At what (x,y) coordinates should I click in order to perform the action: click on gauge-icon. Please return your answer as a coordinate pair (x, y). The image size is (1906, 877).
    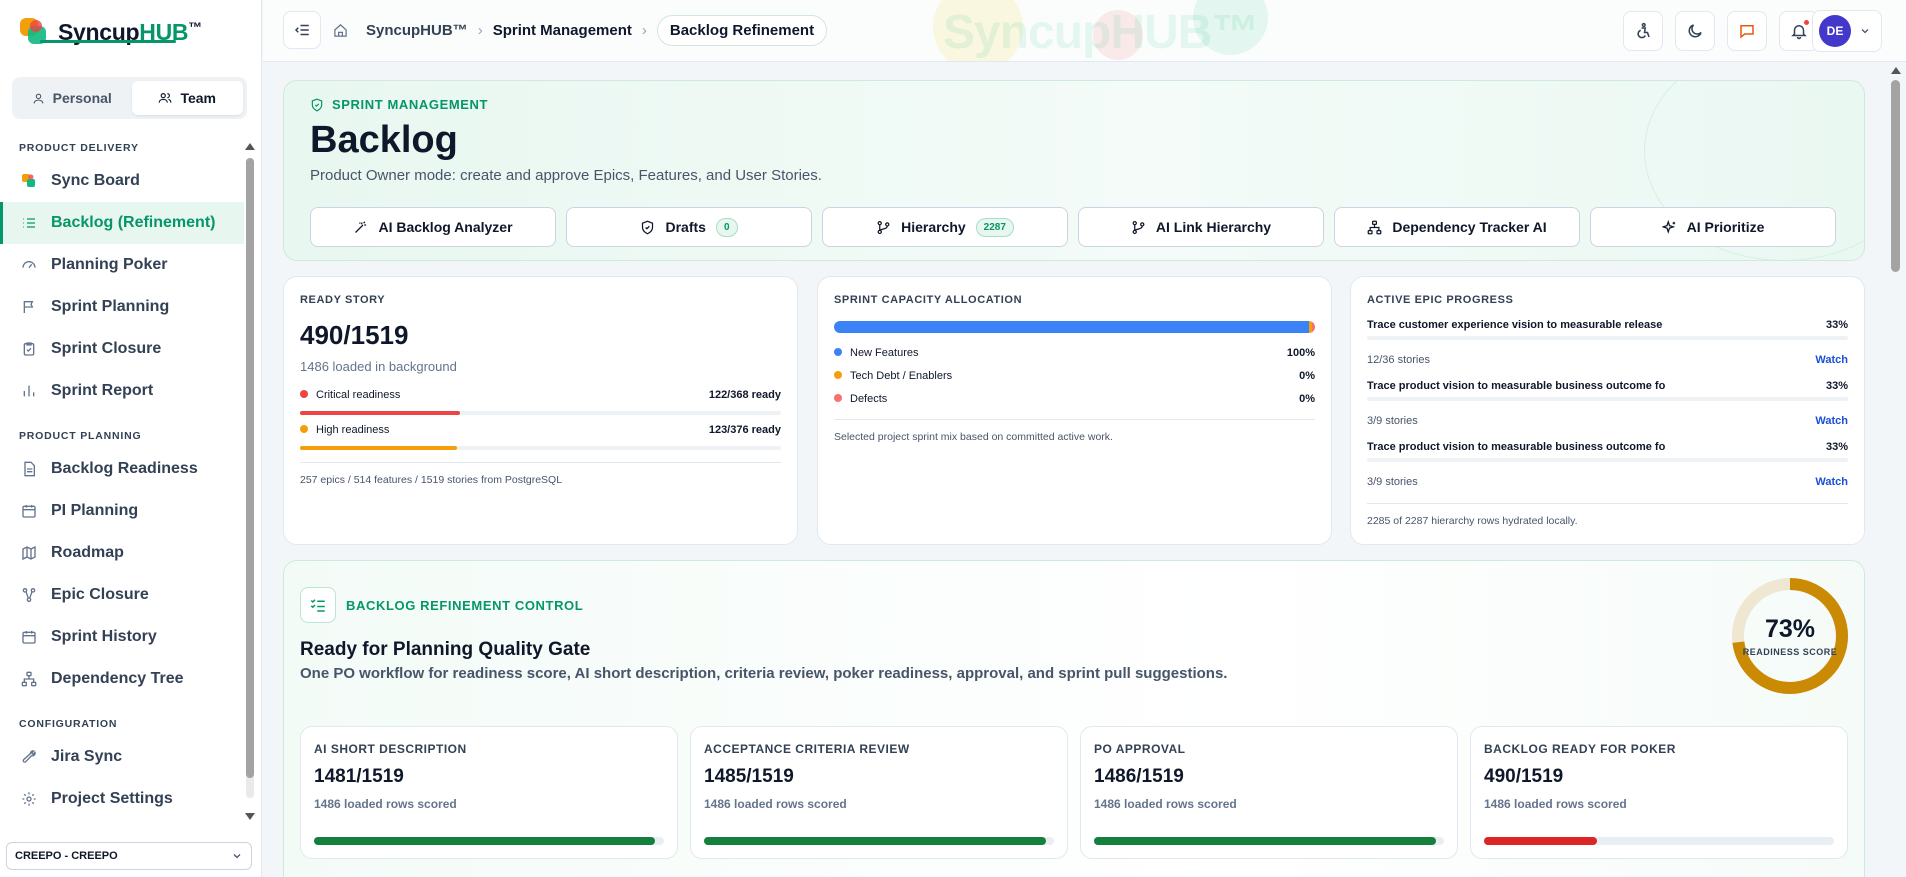
    Looking at the image, I should click on (28, 265).